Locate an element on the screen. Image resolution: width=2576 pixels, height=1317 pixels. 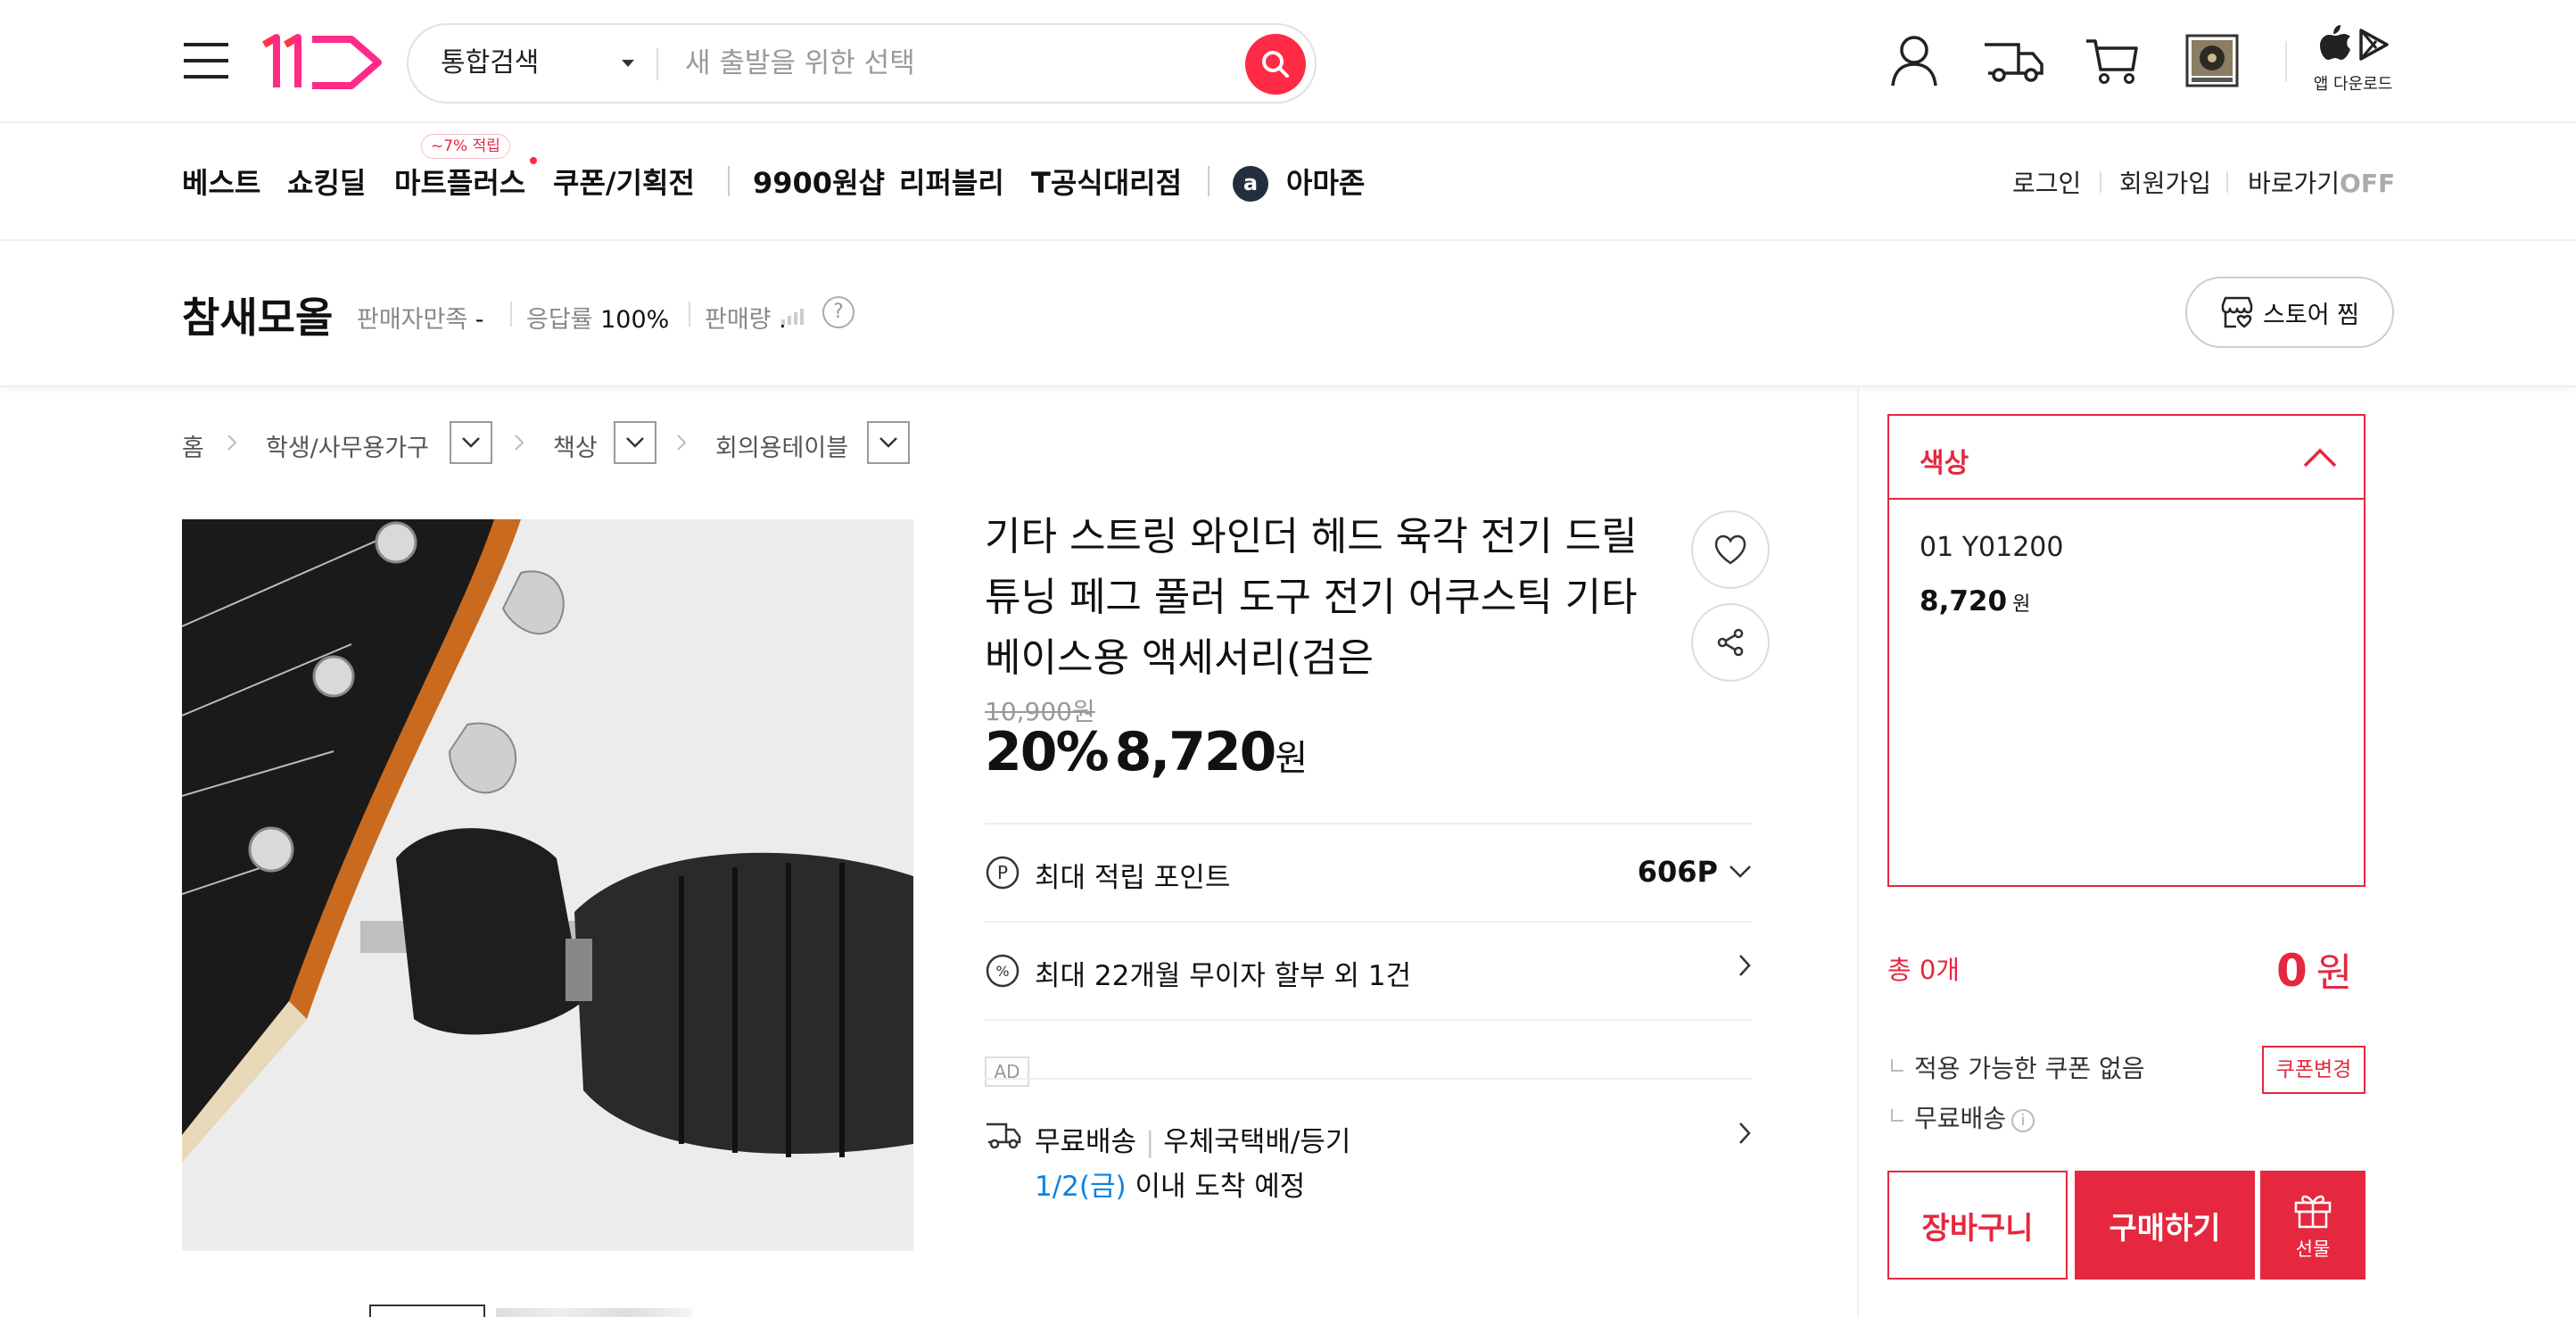
arrival-text: 이내 도착 예정 is located at coordinates (1220, 1187).